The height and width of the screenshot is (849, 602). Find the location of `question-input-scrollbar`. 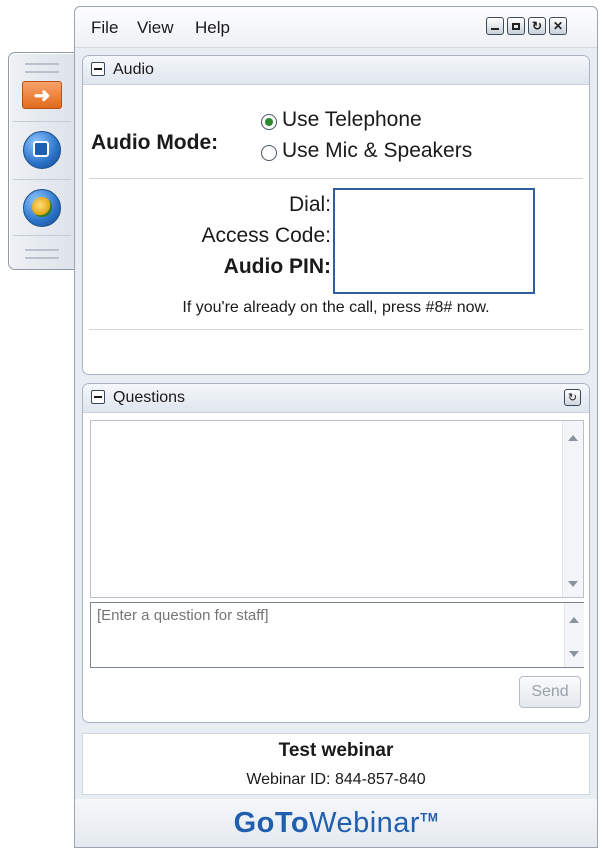

question-input-scrollbar is located at coordinates (574, 635).